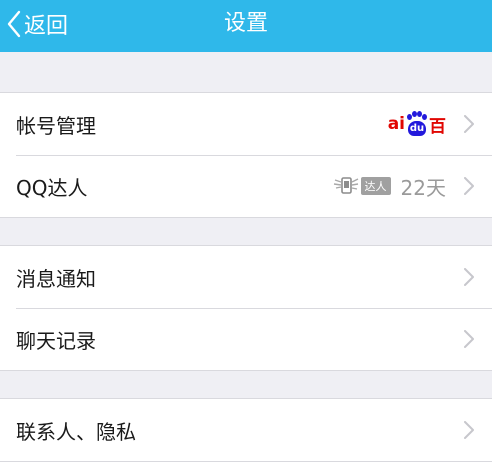 The height and width of the screenshot is (462, 492). I want to click on baidu-logo-text-left: ai, so click(396, 124).